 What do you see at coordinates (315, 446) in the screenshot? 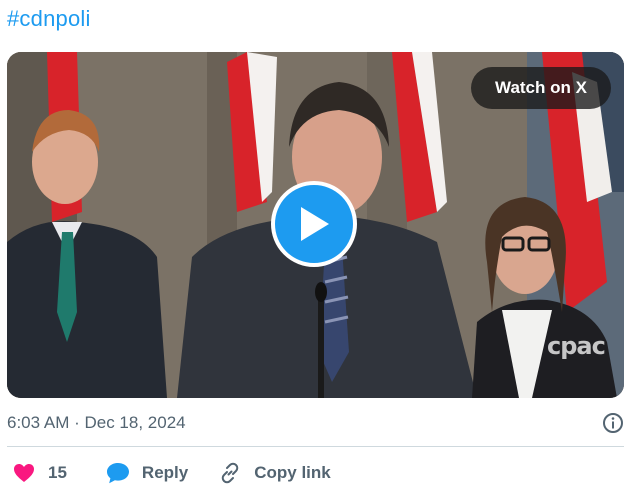
I see `divider` at bounding box center [315, 446].